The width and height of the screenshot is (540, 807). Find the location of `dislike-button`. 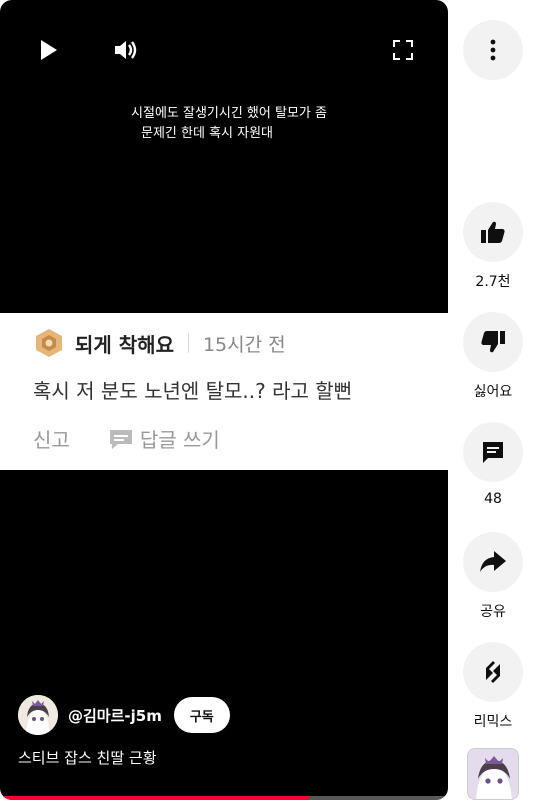

dislike-button is located at coordinates (493, 342).